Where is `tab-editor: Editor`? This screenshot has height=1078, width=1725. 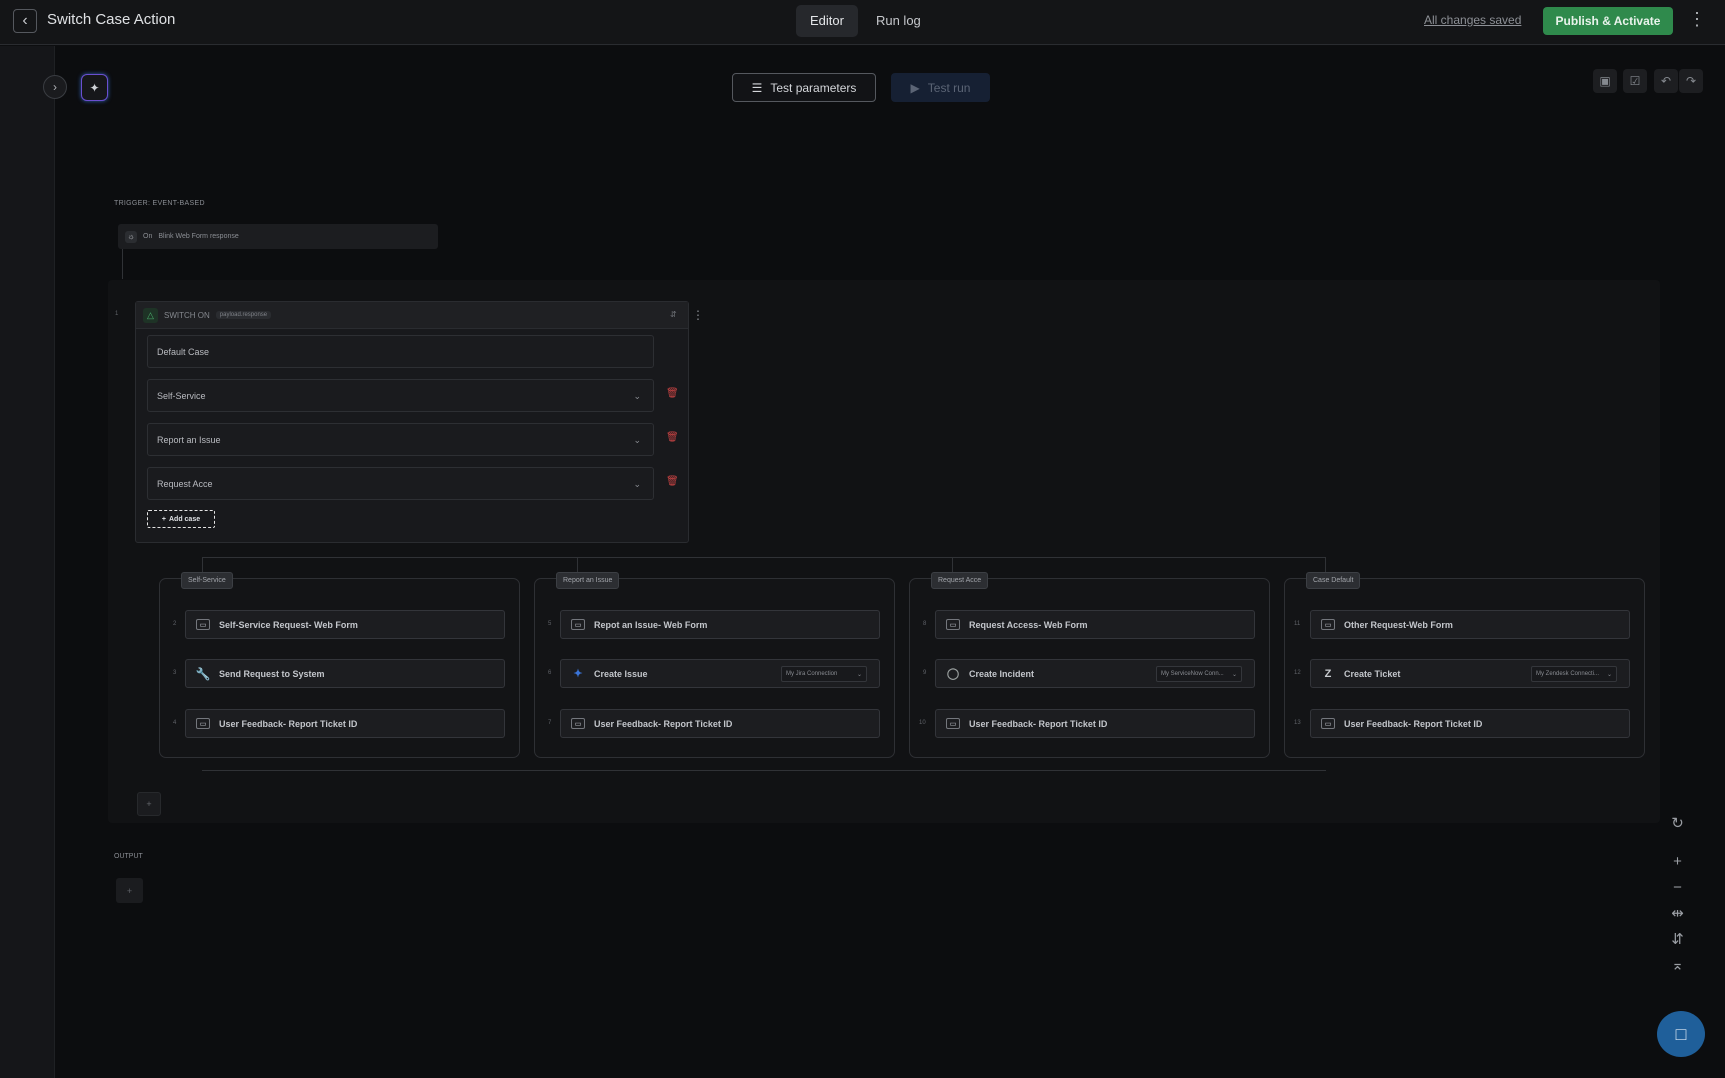
tab-editor: Editor is located at coordinates (827, 21).